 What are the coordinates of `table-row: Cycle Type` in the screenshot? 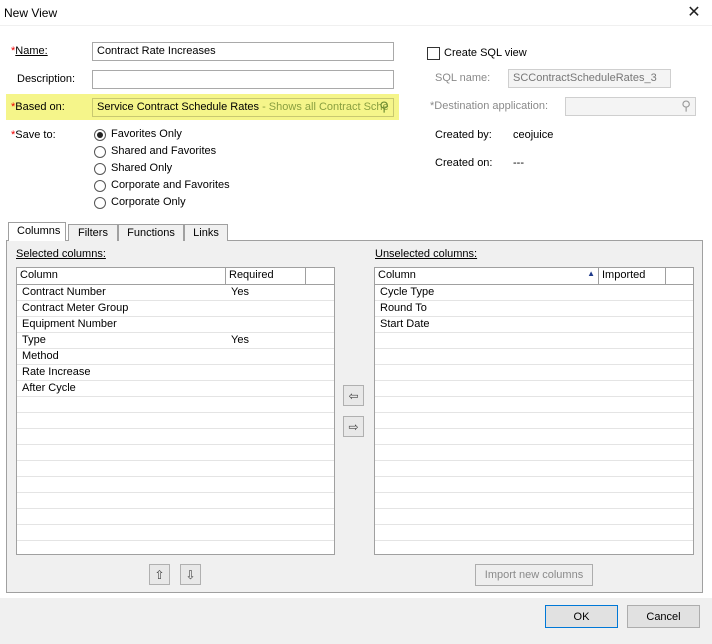 It's located at (534, 293).